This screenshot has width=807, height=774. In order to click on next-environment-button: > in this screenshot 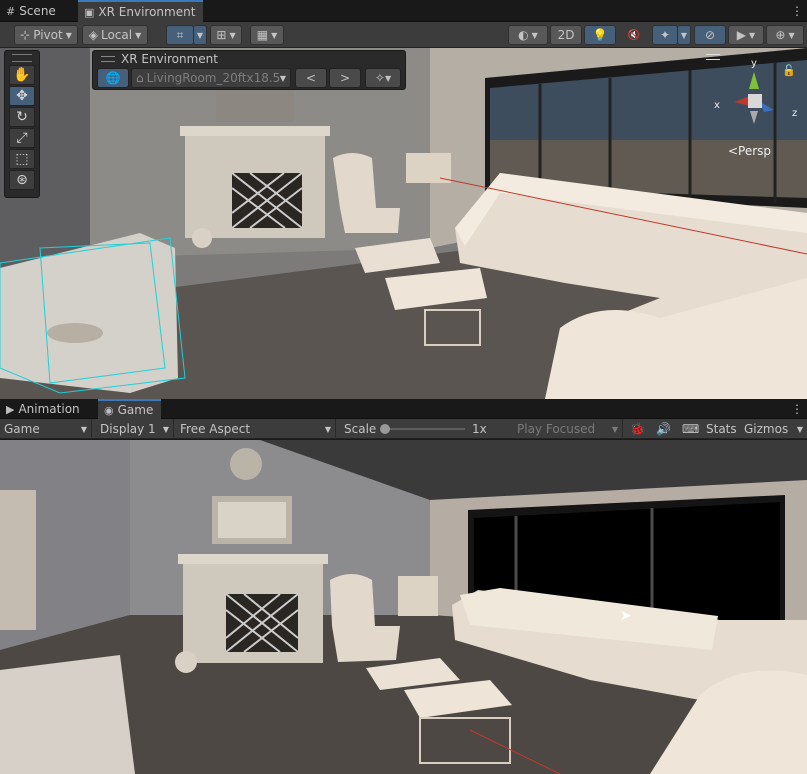, I will do `click(345, 78)`.